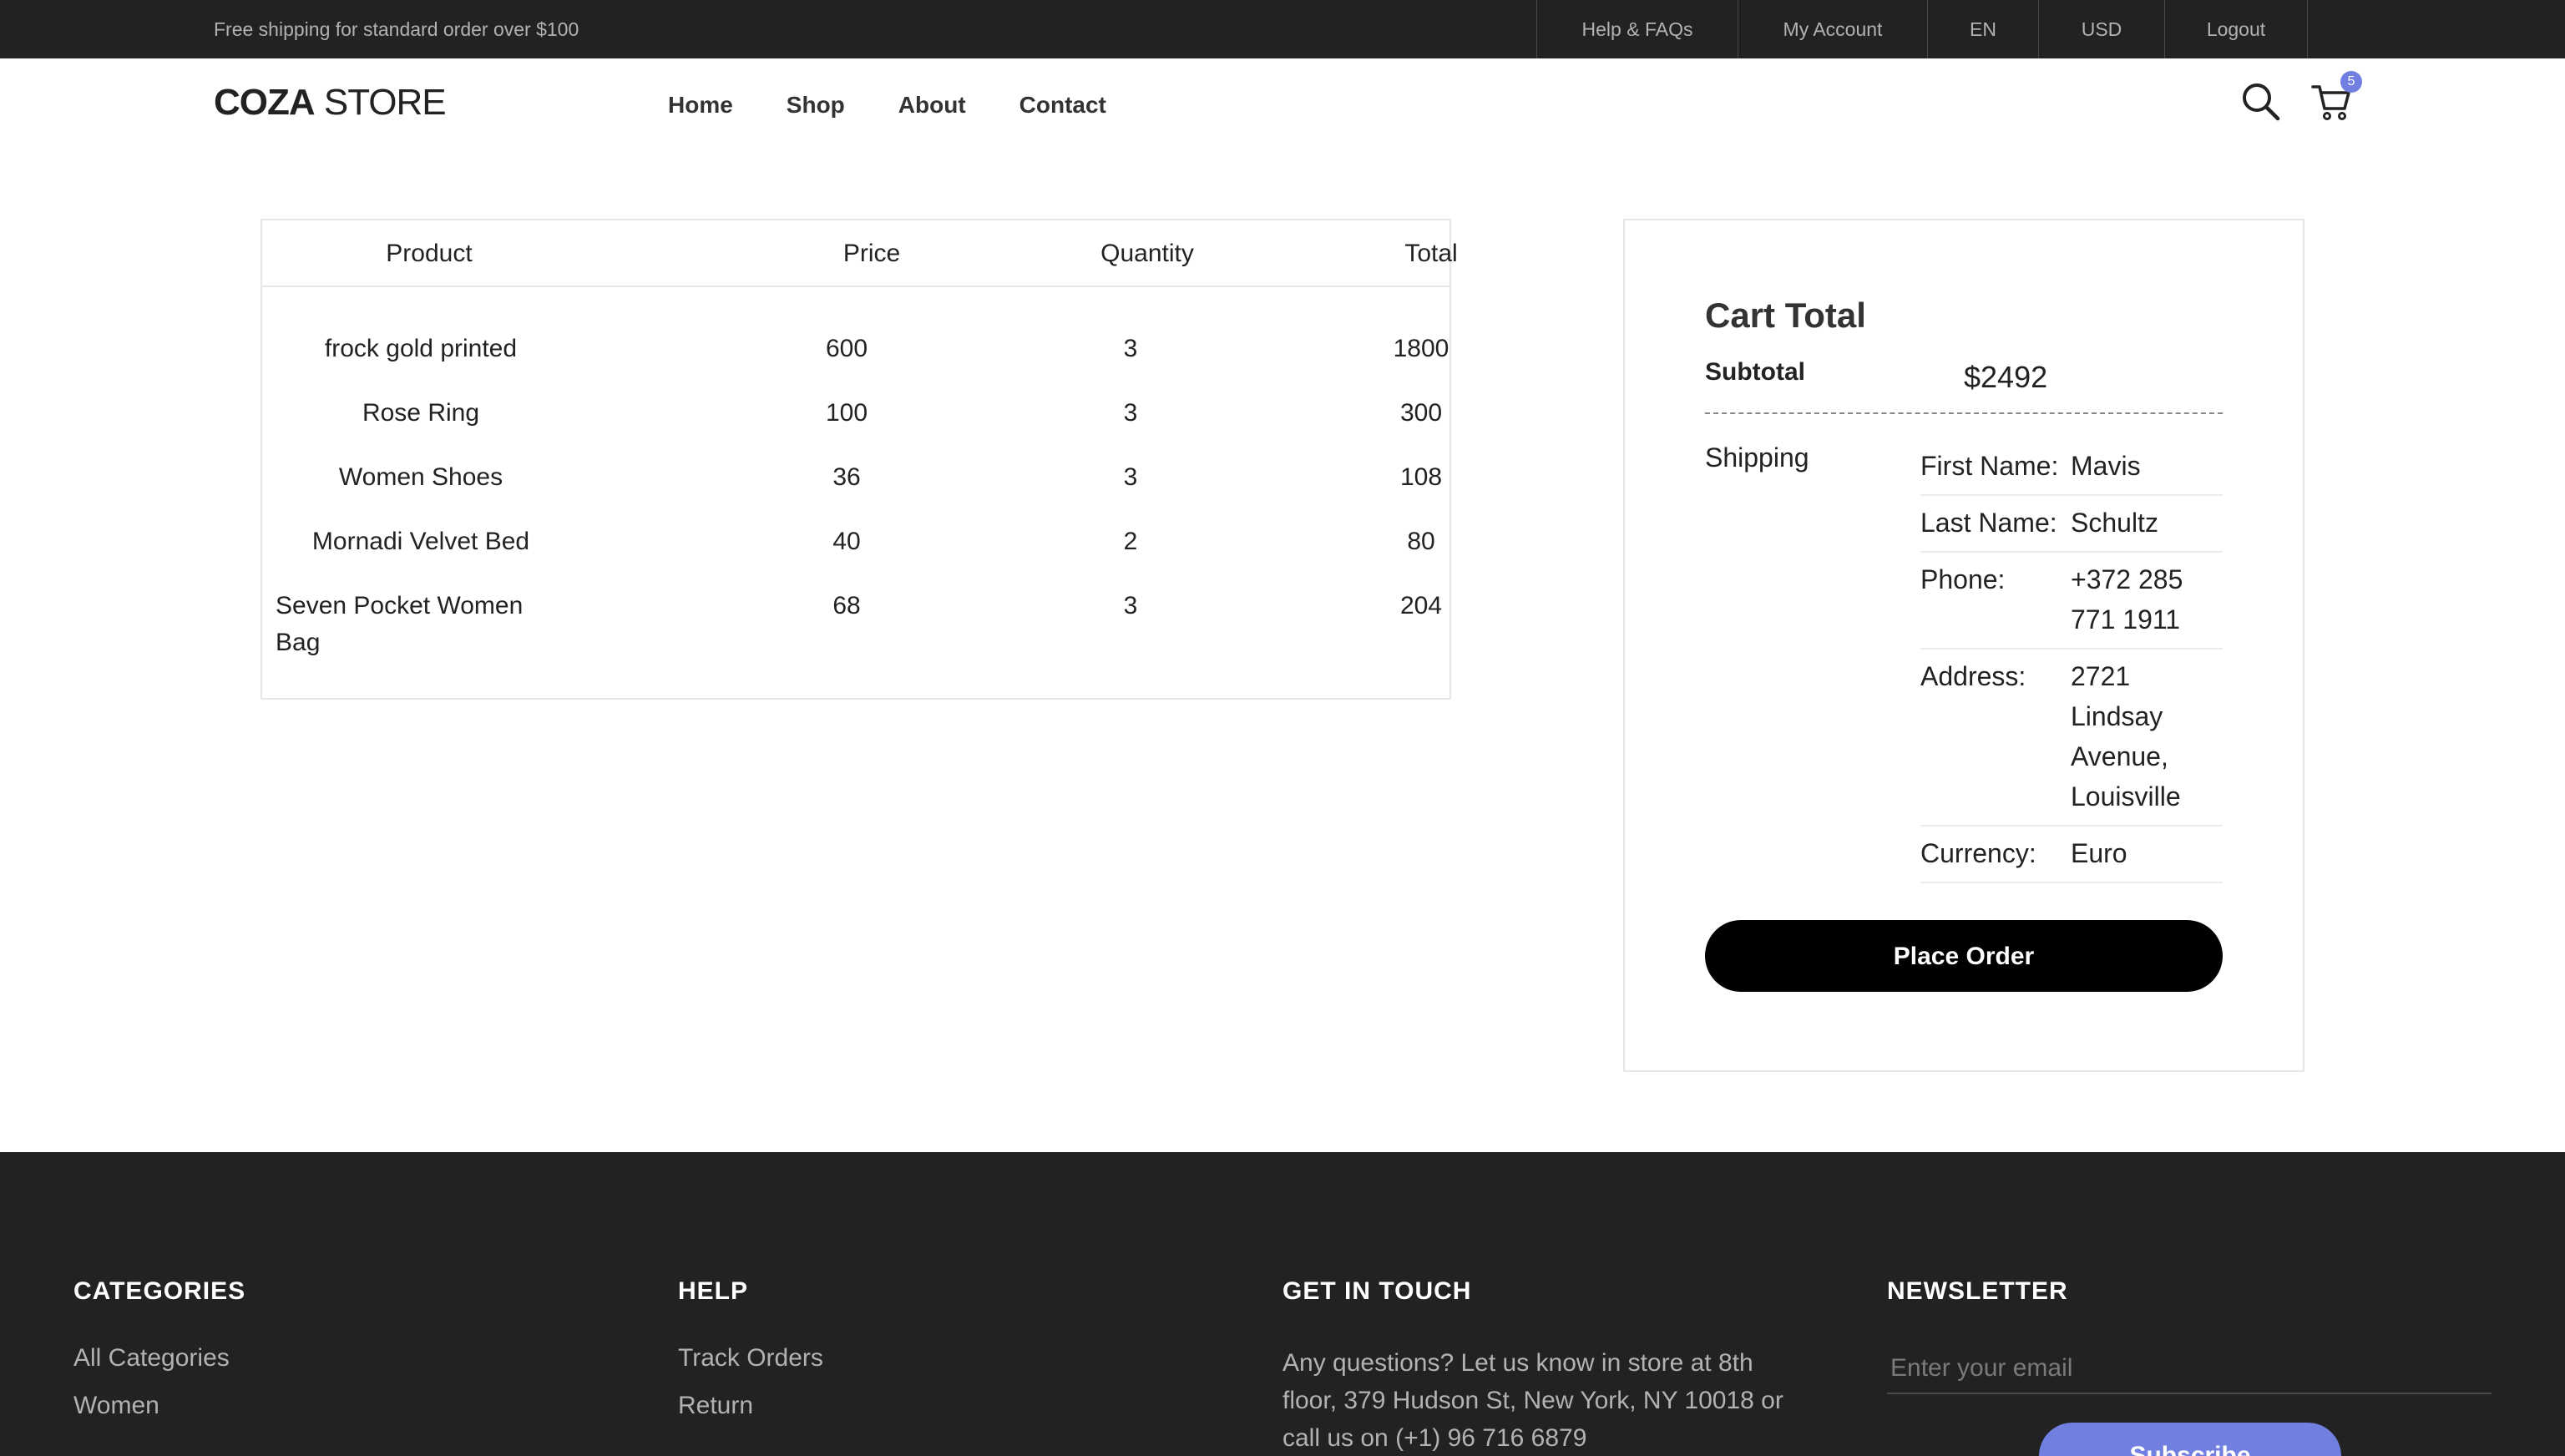 This screenshot has width=2565, height=1456. I want to click on shipping-last-name: Last Name: Schultz, so click(2071, 524).